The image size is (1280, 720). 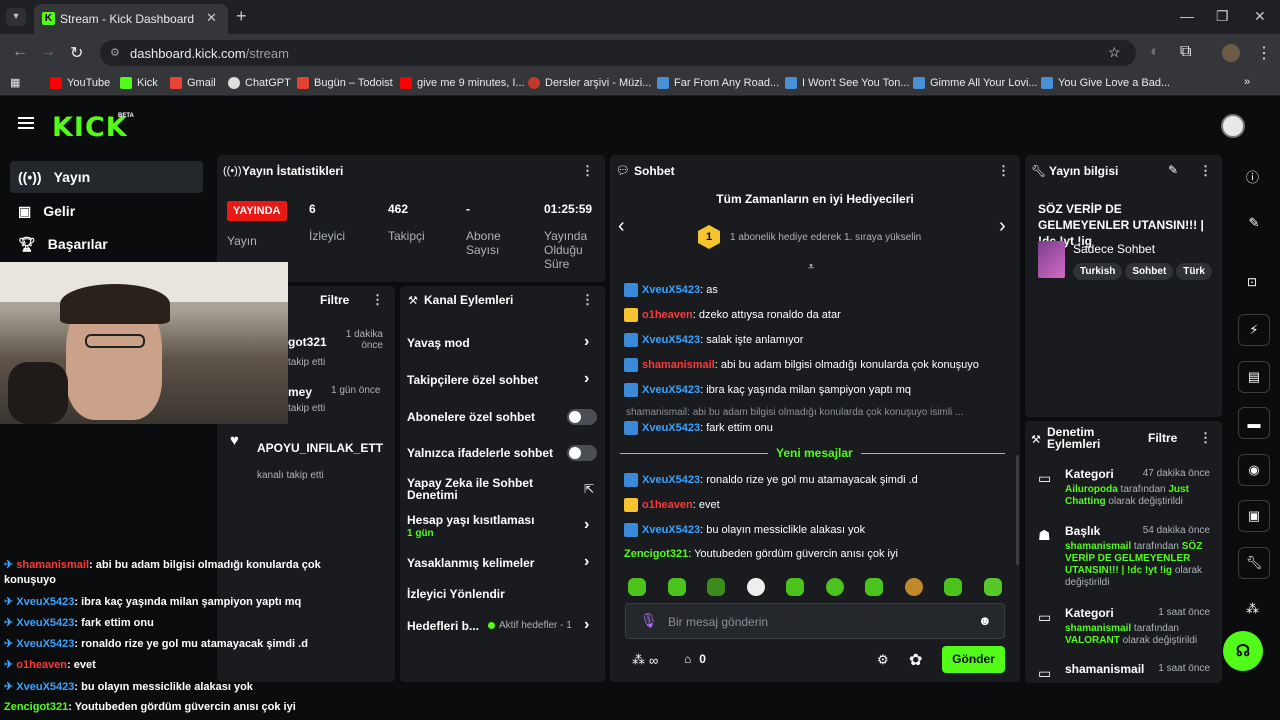 What do you see at coordinates (115, 52) in the screenshot?
I see `site-info-icon: ⚙` at bounding box center [115, 52].